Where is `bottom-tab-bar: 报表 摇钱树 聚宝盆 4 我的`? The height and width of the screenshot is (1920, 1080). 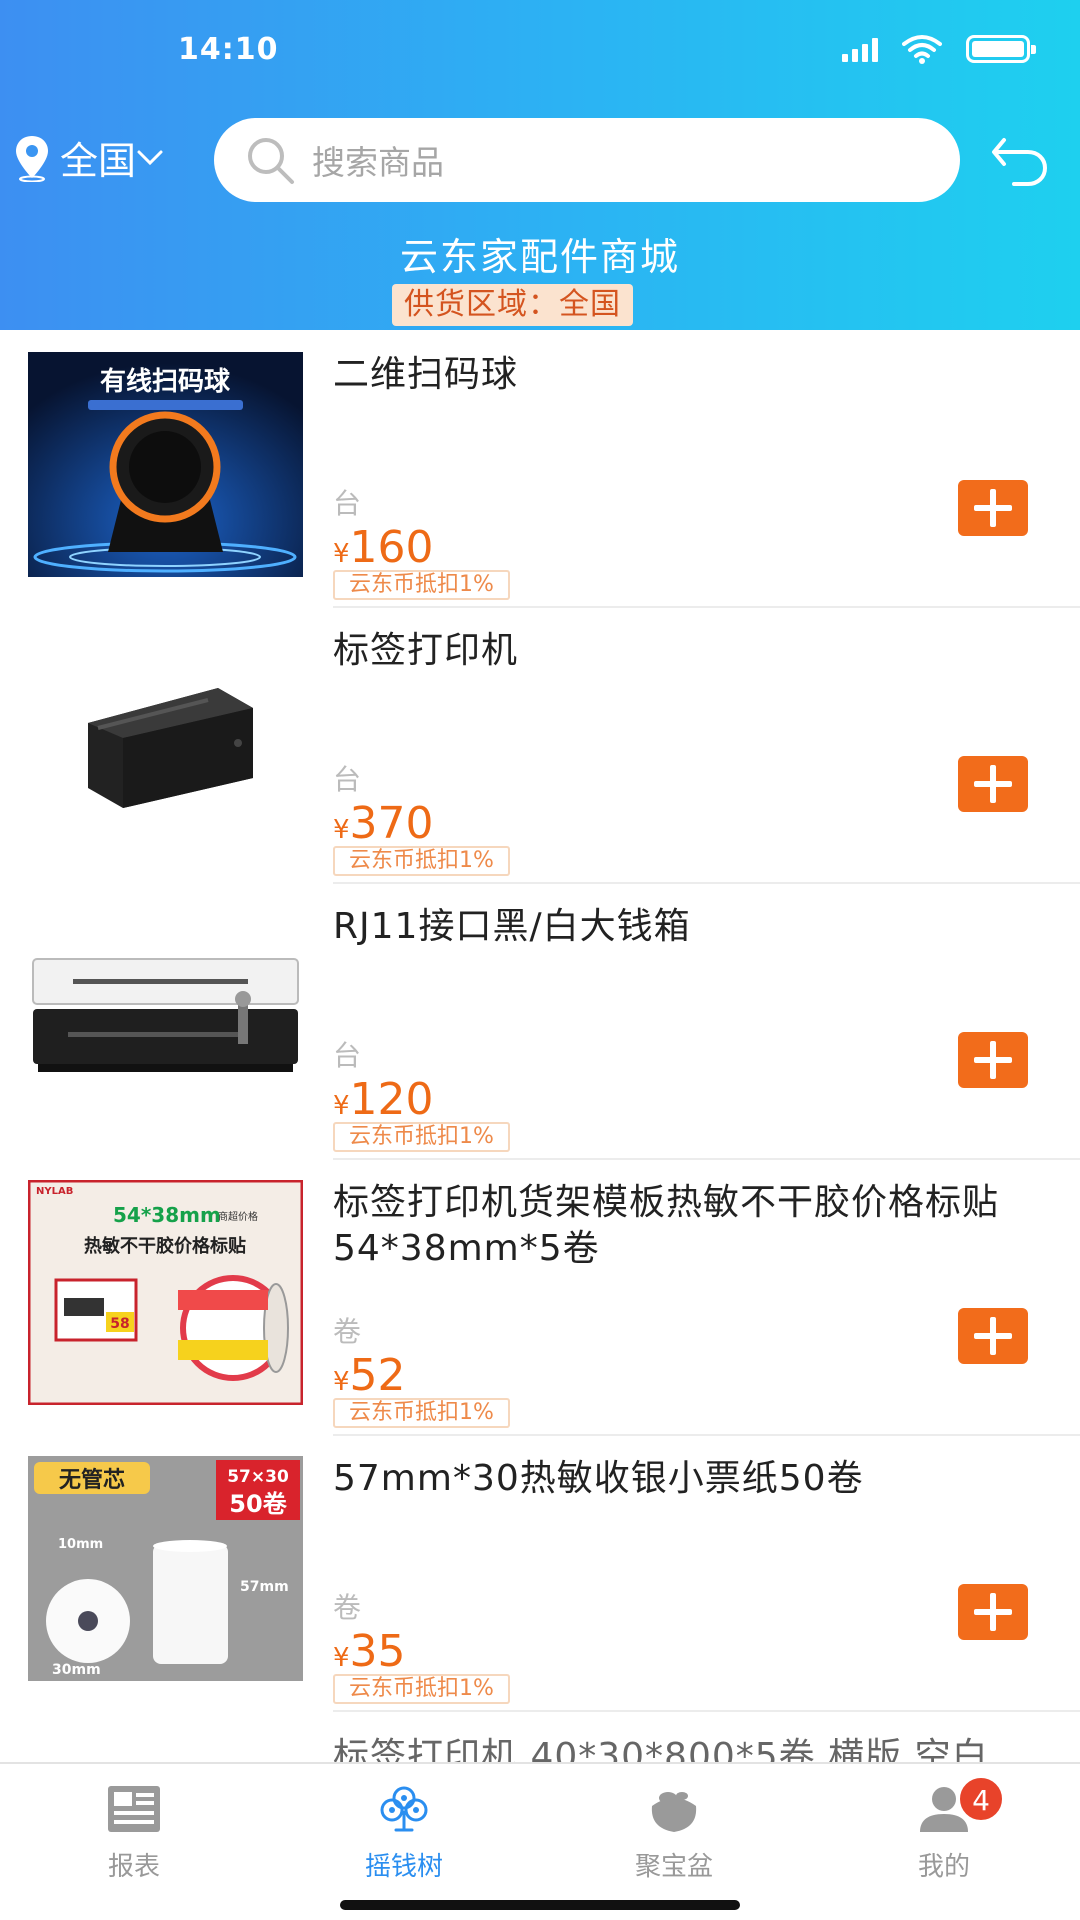 bottom-tab-bar: 报表 摇钱树 聚宝盆 4 我的 is located at coordinates (540, 1841).